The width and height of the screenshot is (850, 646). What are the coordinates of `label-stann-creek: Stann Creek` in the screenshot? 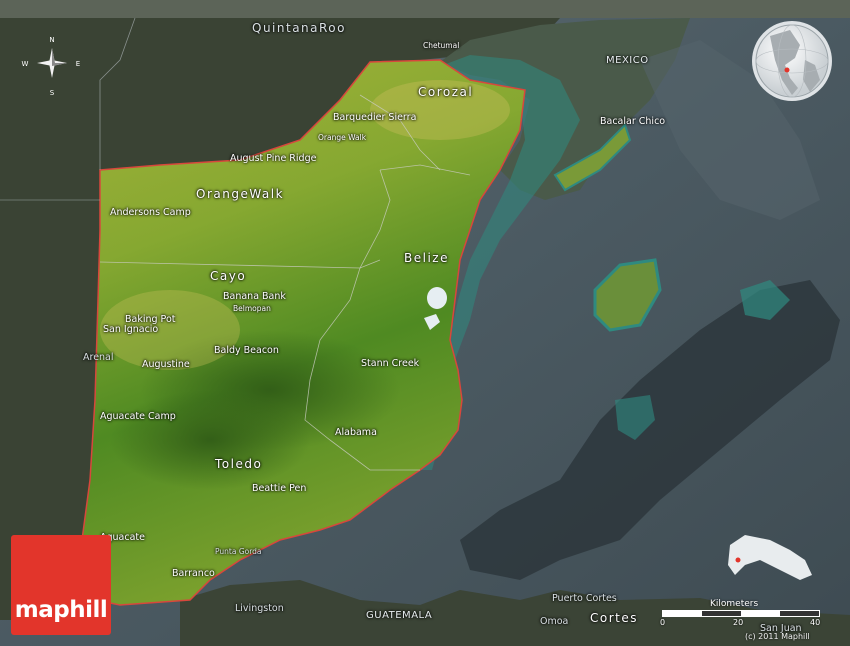 It's located at (390, 363).